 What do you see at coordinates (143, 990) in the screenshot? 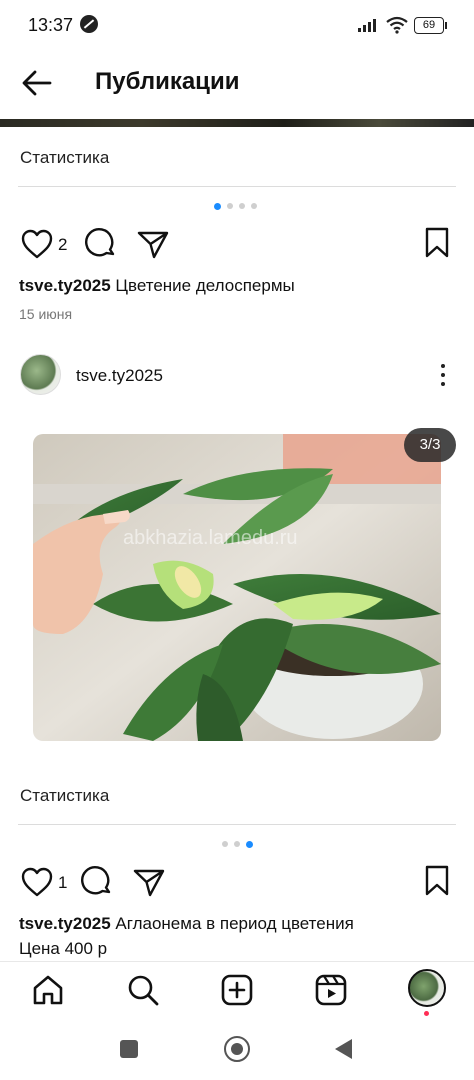
I see `search-icon` at bounding box center [143, 990].